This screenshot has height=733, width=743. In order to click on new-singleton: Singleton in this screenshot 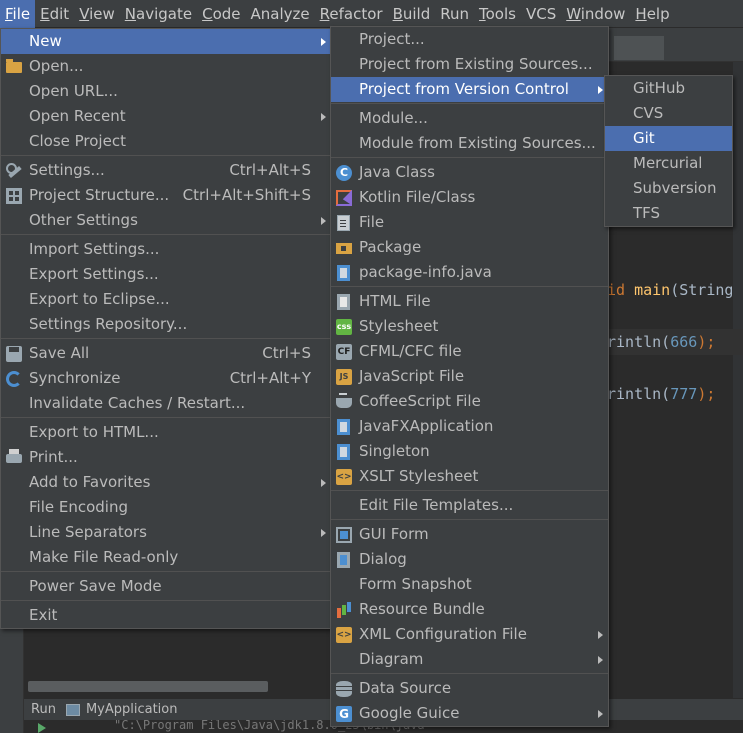, I will do `click(469, 451)`.